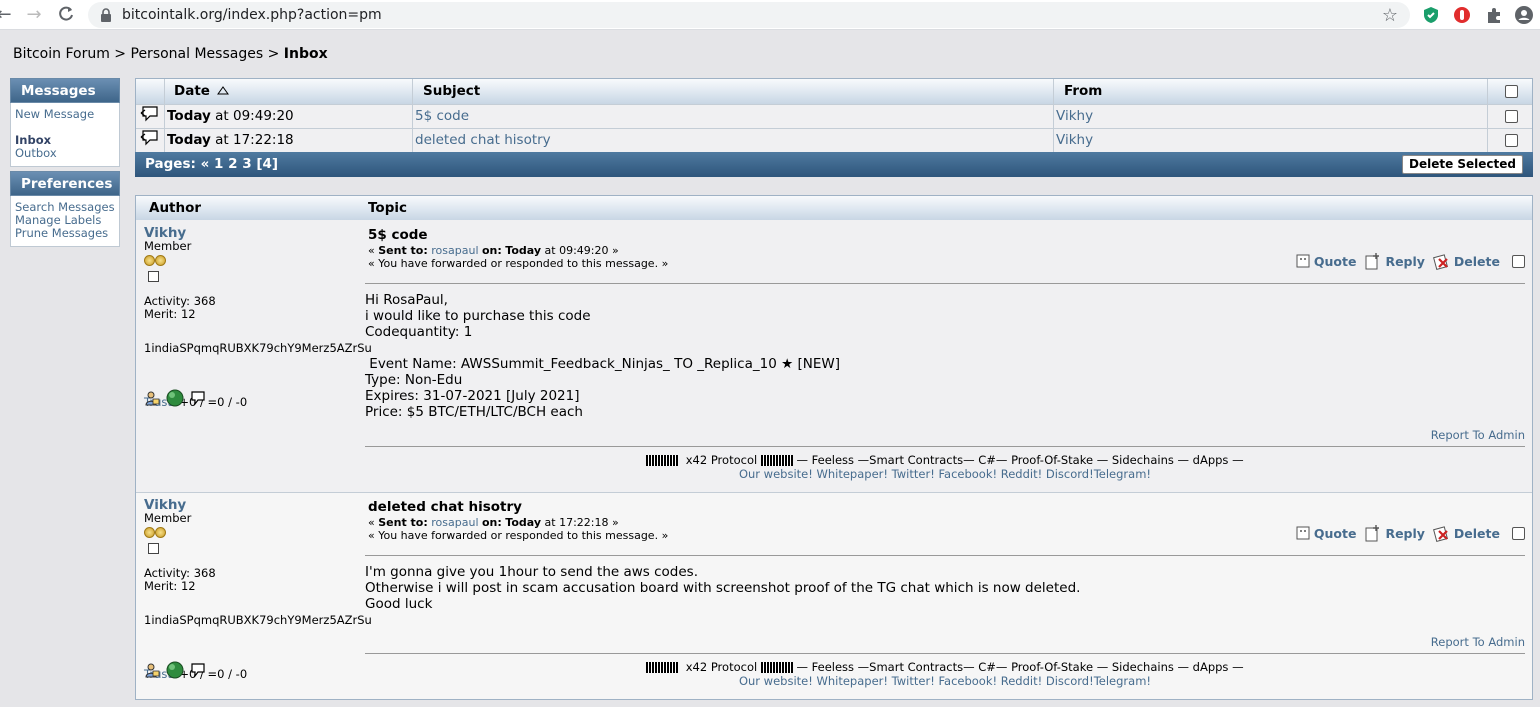 This screenshot has height=707, width=1540. What do you see at coordinates (1462, 164) in the screenshot?
I see `delete-selected-button: Delete Selected` at bounding box center [1462, 164].